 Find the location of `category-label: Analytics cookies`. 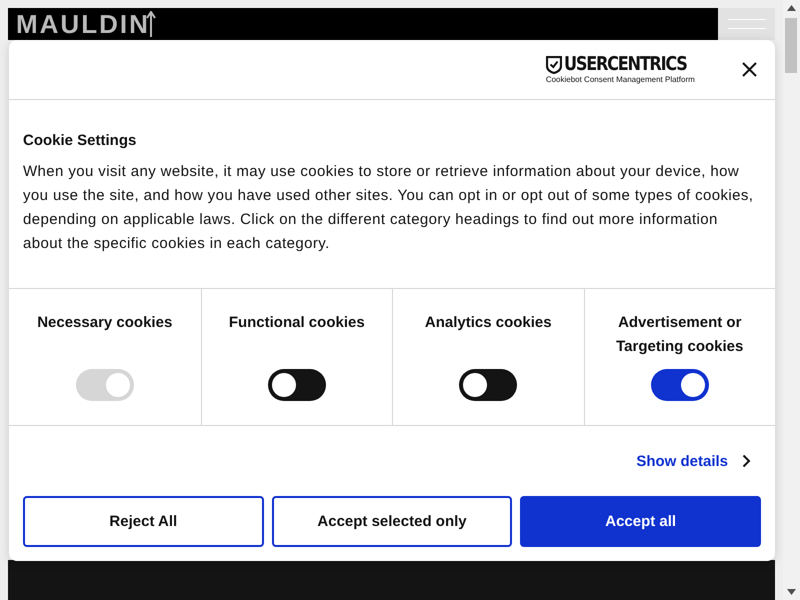

category-label: Analytics cookies is located at coordinates (488, 335).